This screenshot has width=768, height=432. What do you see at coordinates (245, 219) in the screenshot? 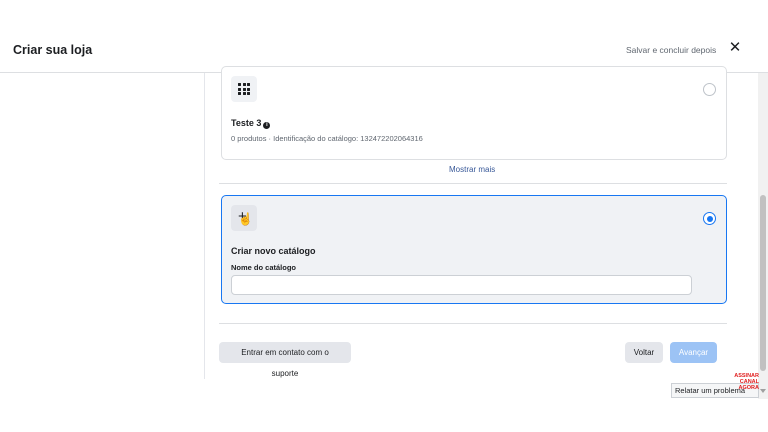
I see `hand-cursor-icon: ☝` at bounding box center [245, 219].